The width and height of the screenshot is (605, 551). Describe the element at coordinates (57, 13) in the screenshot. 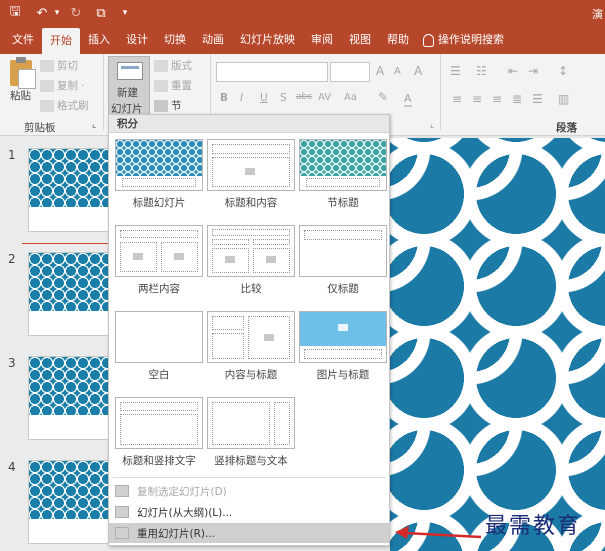

I see `undo-dropdown-icon: ▾` at that location.